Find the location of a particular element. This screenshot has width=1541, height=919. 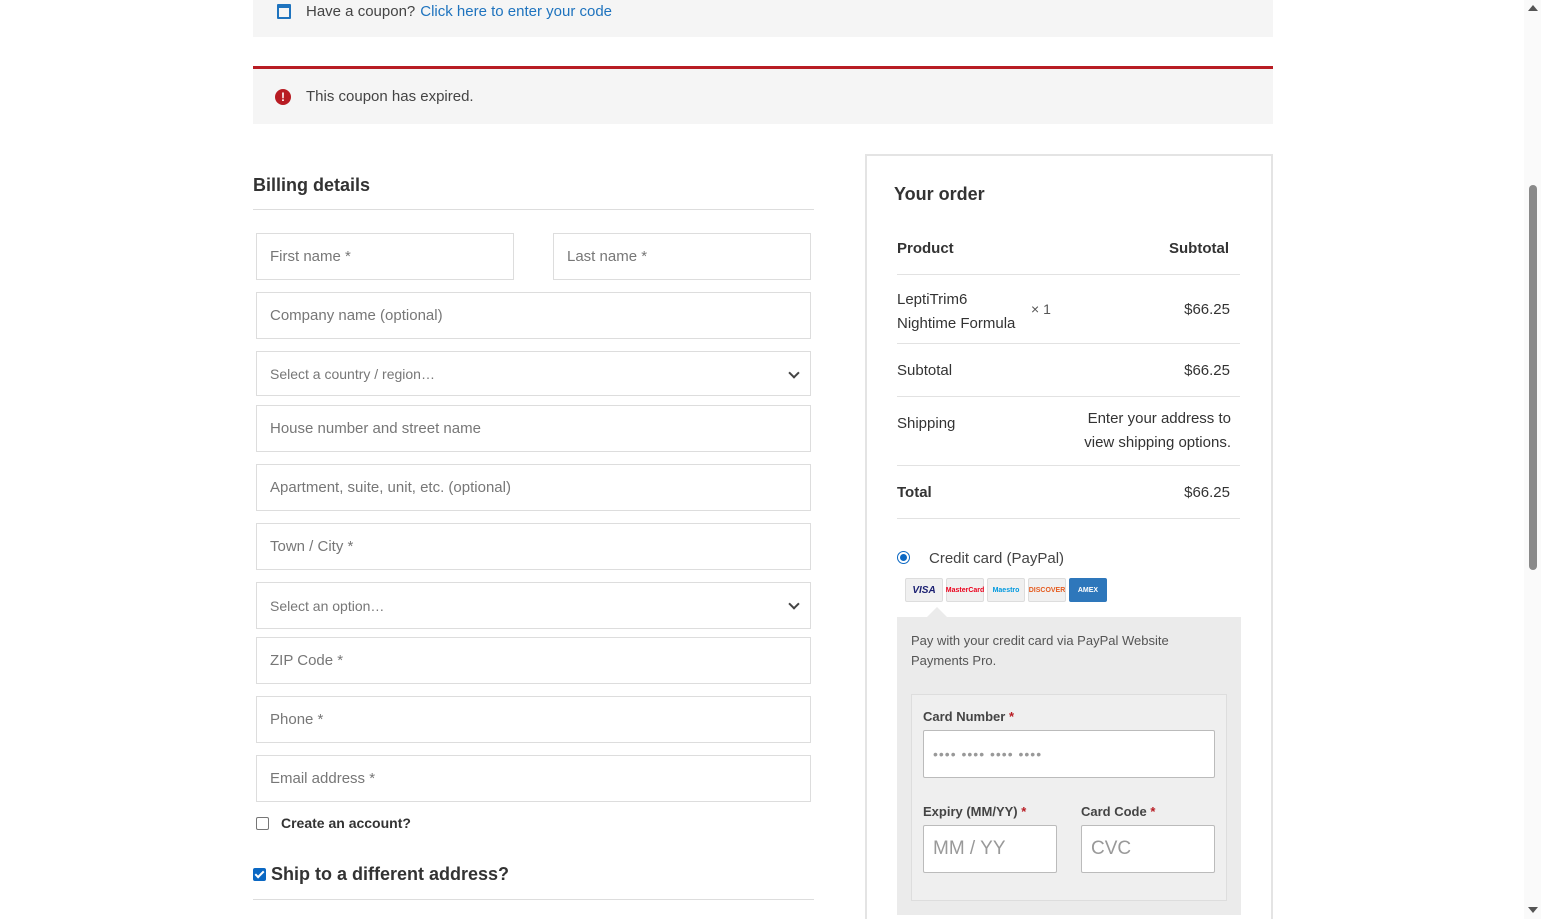

card-number-input: •••• •••• •••• •••• is located at coordinates (1069, 754).